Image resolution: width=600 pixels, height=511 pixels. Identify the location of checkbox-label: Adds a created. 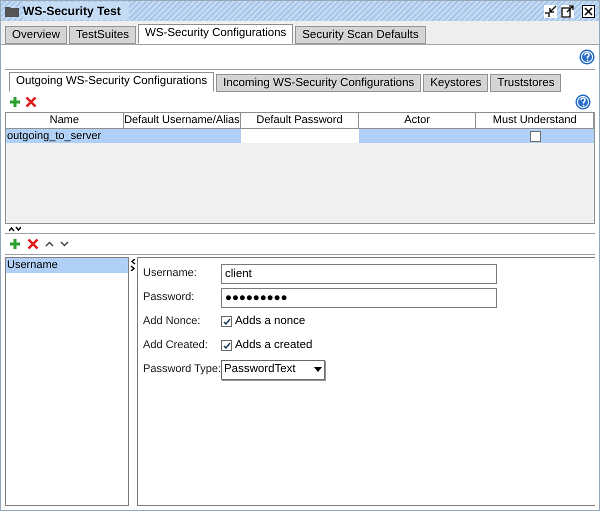
(273, 345).